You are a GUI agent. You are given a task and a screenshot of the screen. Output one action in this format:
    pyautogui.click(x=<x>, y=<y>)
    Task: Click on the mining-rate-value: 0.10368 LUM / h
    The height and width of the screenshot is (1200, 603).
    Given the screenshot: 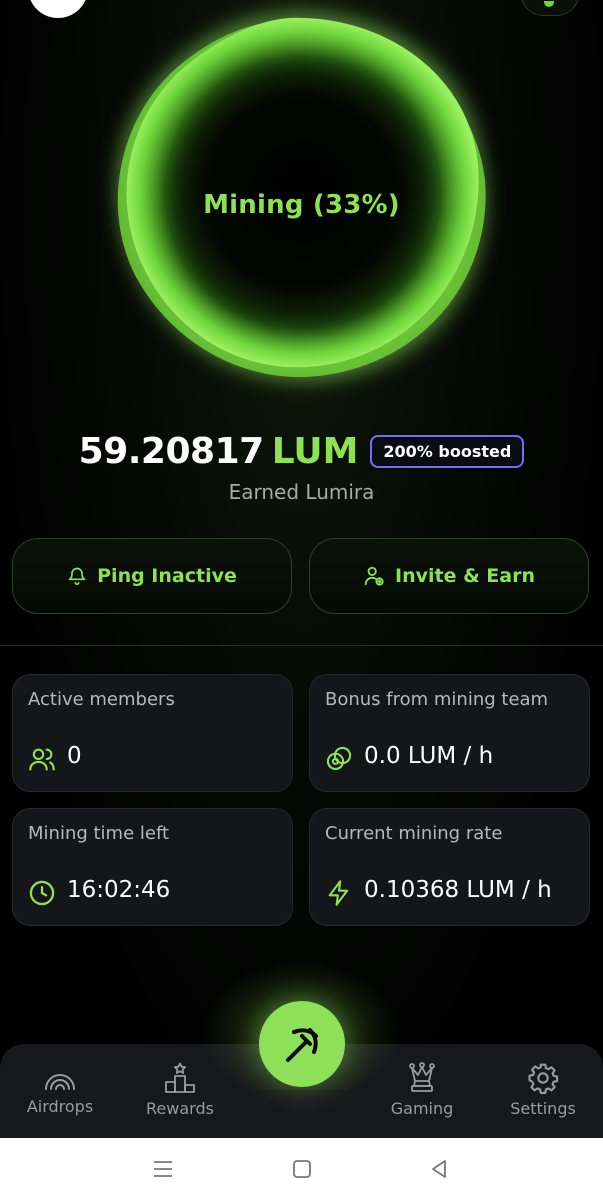 What is the action you would take?
    pyautogui.click(x=458, y=890)
    